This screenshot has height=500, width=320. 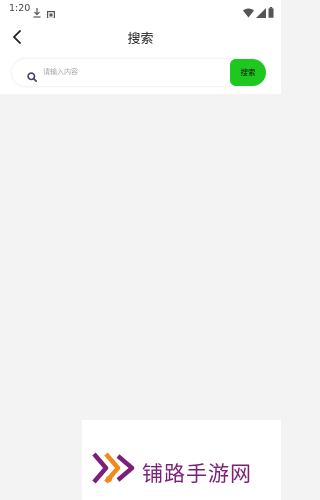 What do you see at coordinates (140, 39) in the screenshot?
I see `page-title: 搜索` at bounding box center [140, 39].